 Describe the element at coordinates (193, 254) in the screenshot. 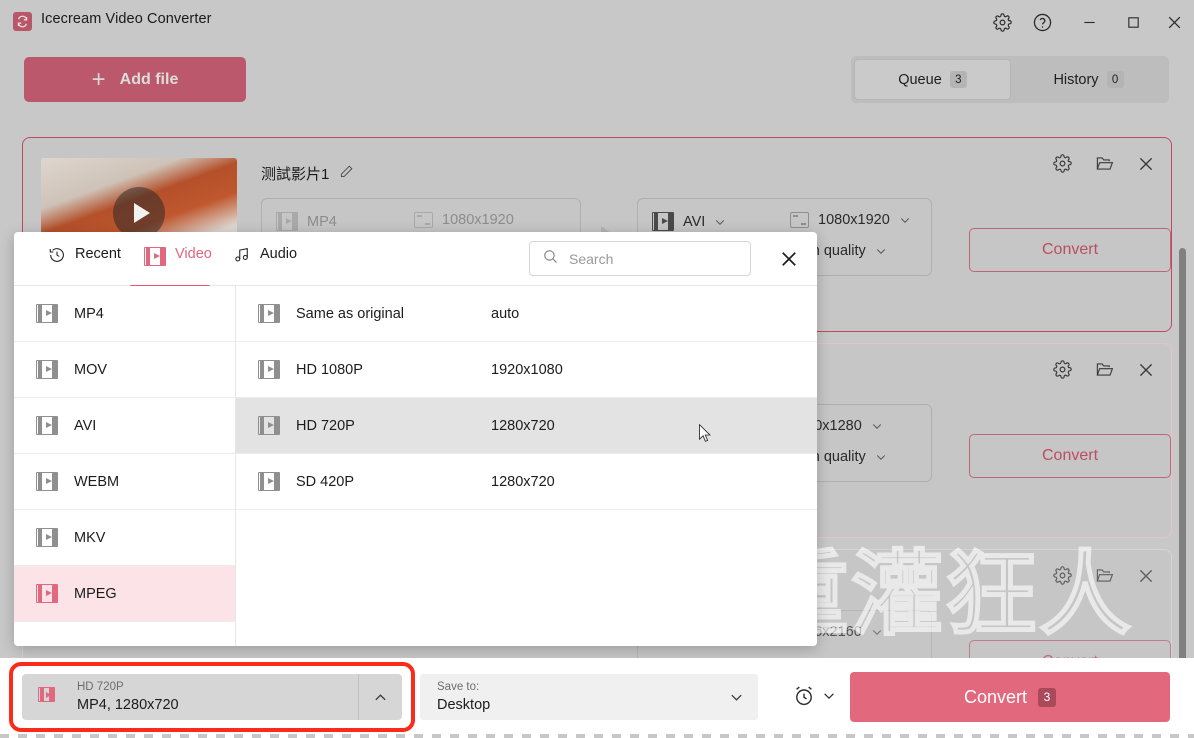

I see `tab-video-label: Video` at that location.